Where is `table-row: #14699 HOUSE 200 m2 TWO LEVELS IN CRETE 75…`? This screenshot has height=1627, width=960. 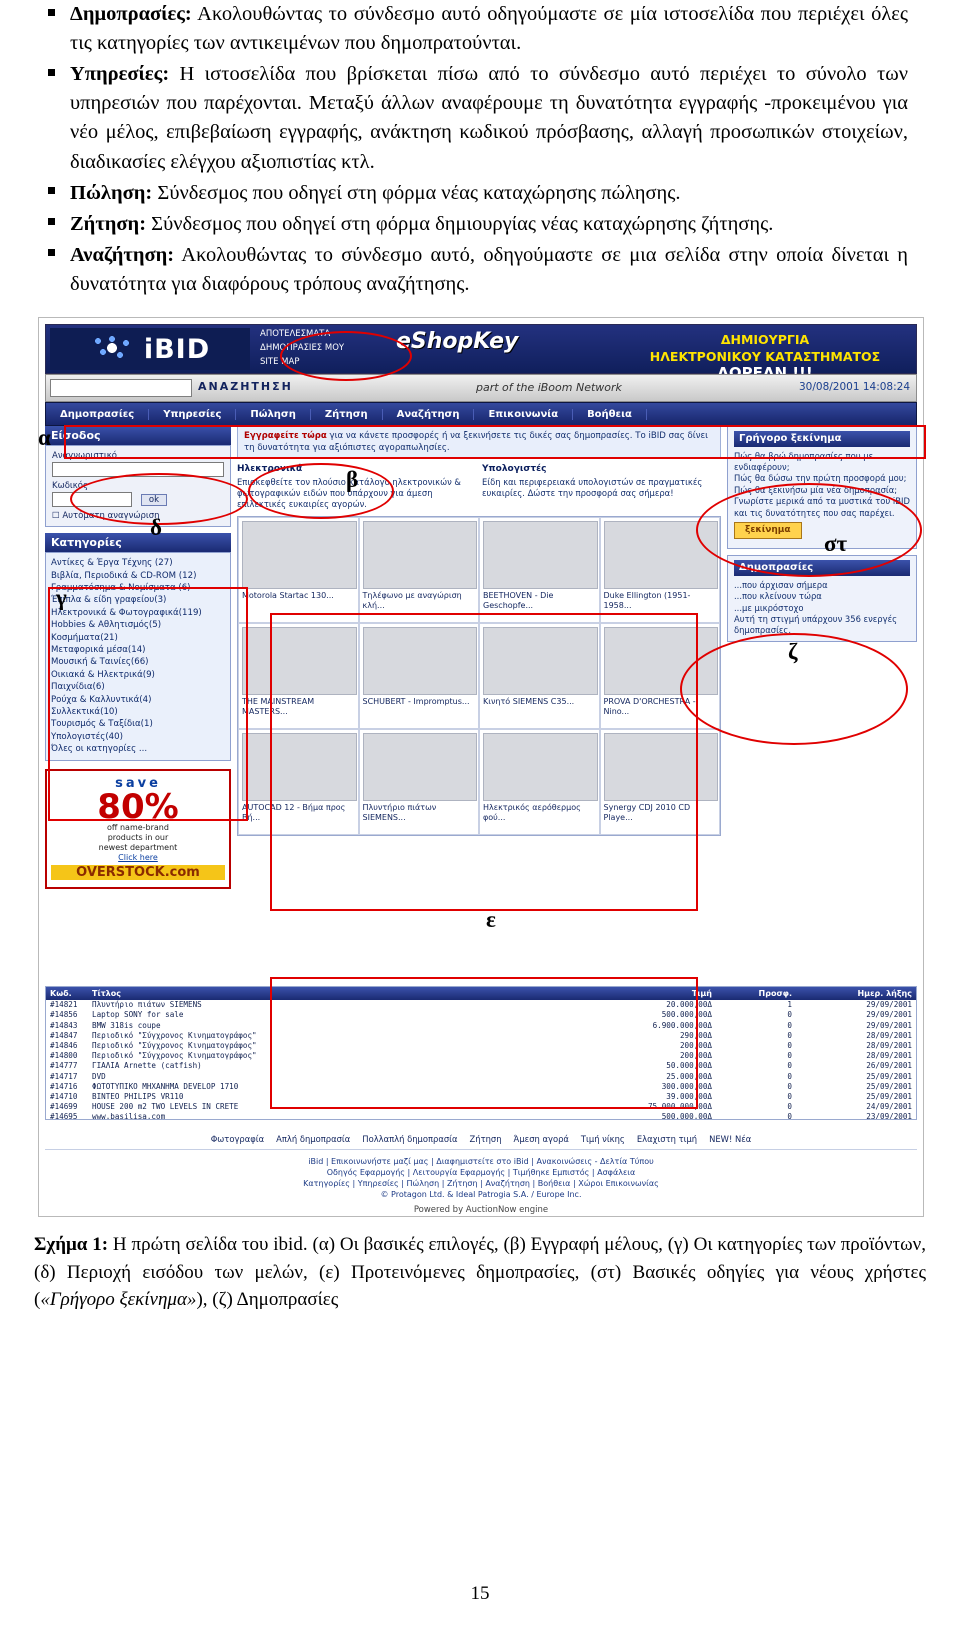 table-row: #14699 HOUSE 200 m2 TWO LEVELS IN CRETE 75… is located at coordinates (481, 1107).